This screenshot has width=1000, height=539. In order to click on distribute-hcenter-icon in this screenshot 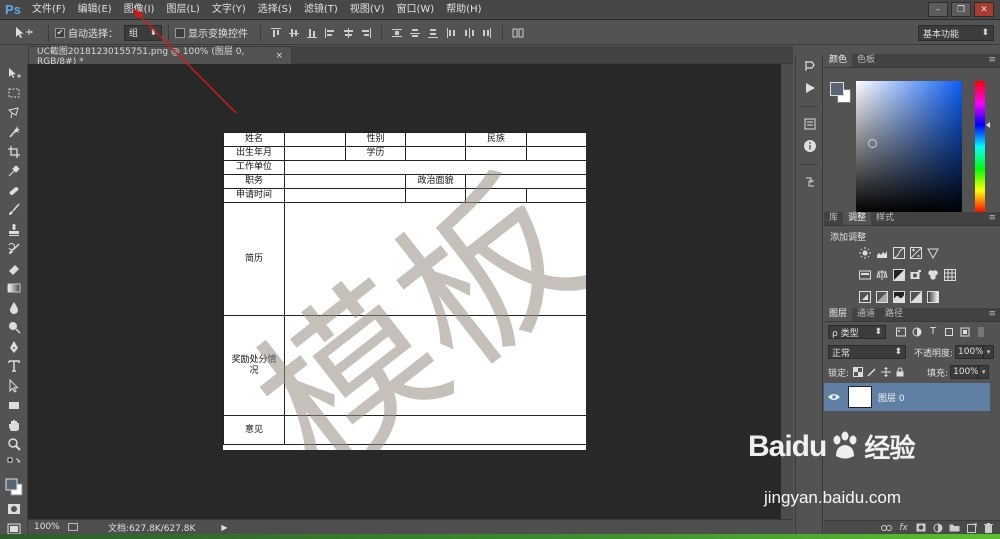, I will do `click(469, 33)`.